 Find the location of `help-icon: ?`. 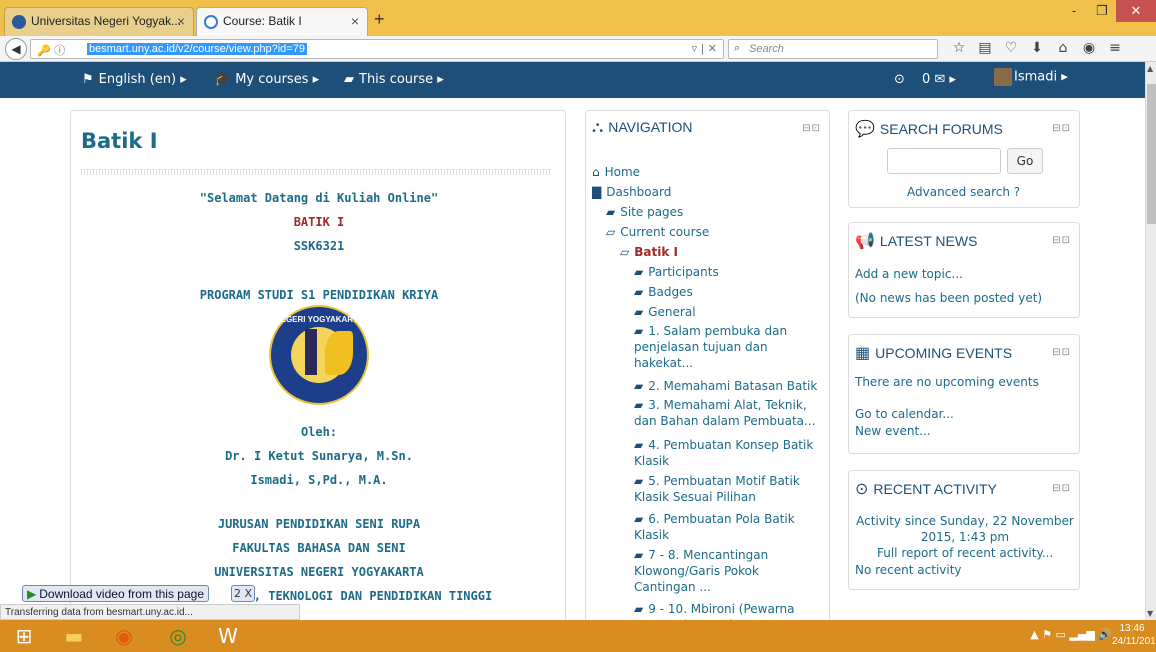

help-icon: ? is located at coordinates (1017, 192).